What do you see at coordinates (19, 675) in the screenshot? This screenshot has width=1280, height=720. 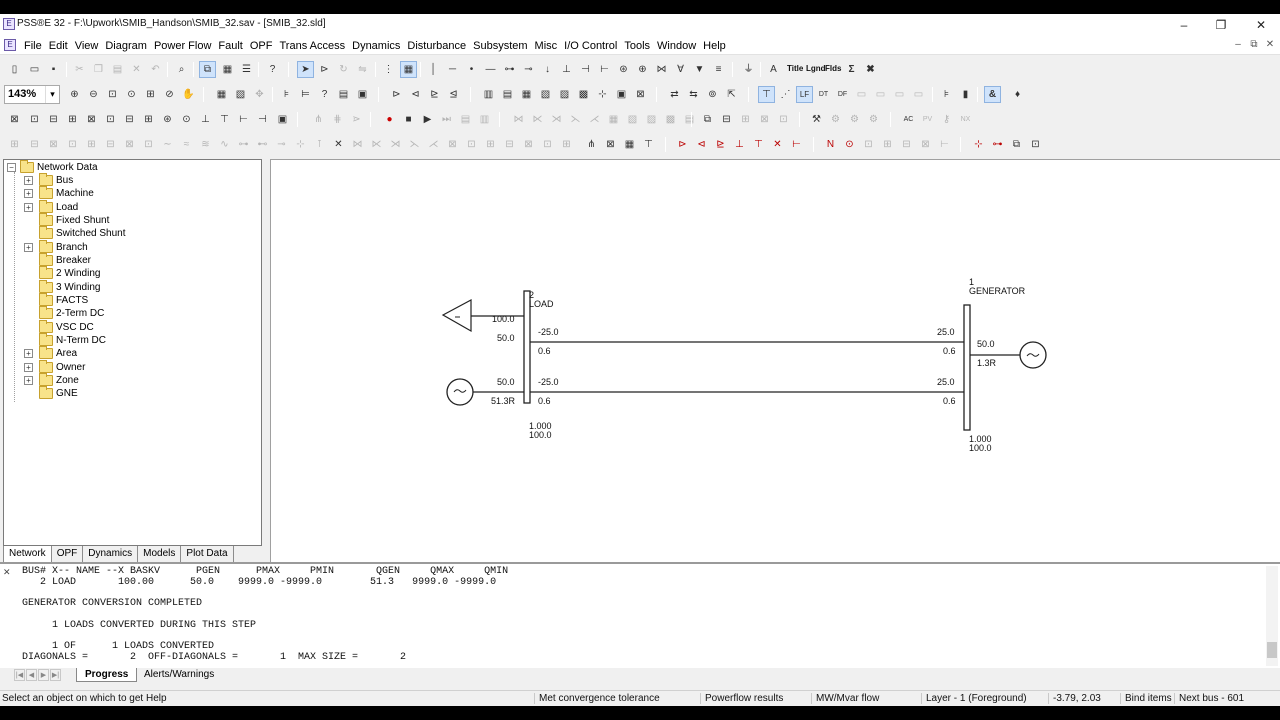 I see `first-tab-icon: |◀` at bounding box center [19, 675].